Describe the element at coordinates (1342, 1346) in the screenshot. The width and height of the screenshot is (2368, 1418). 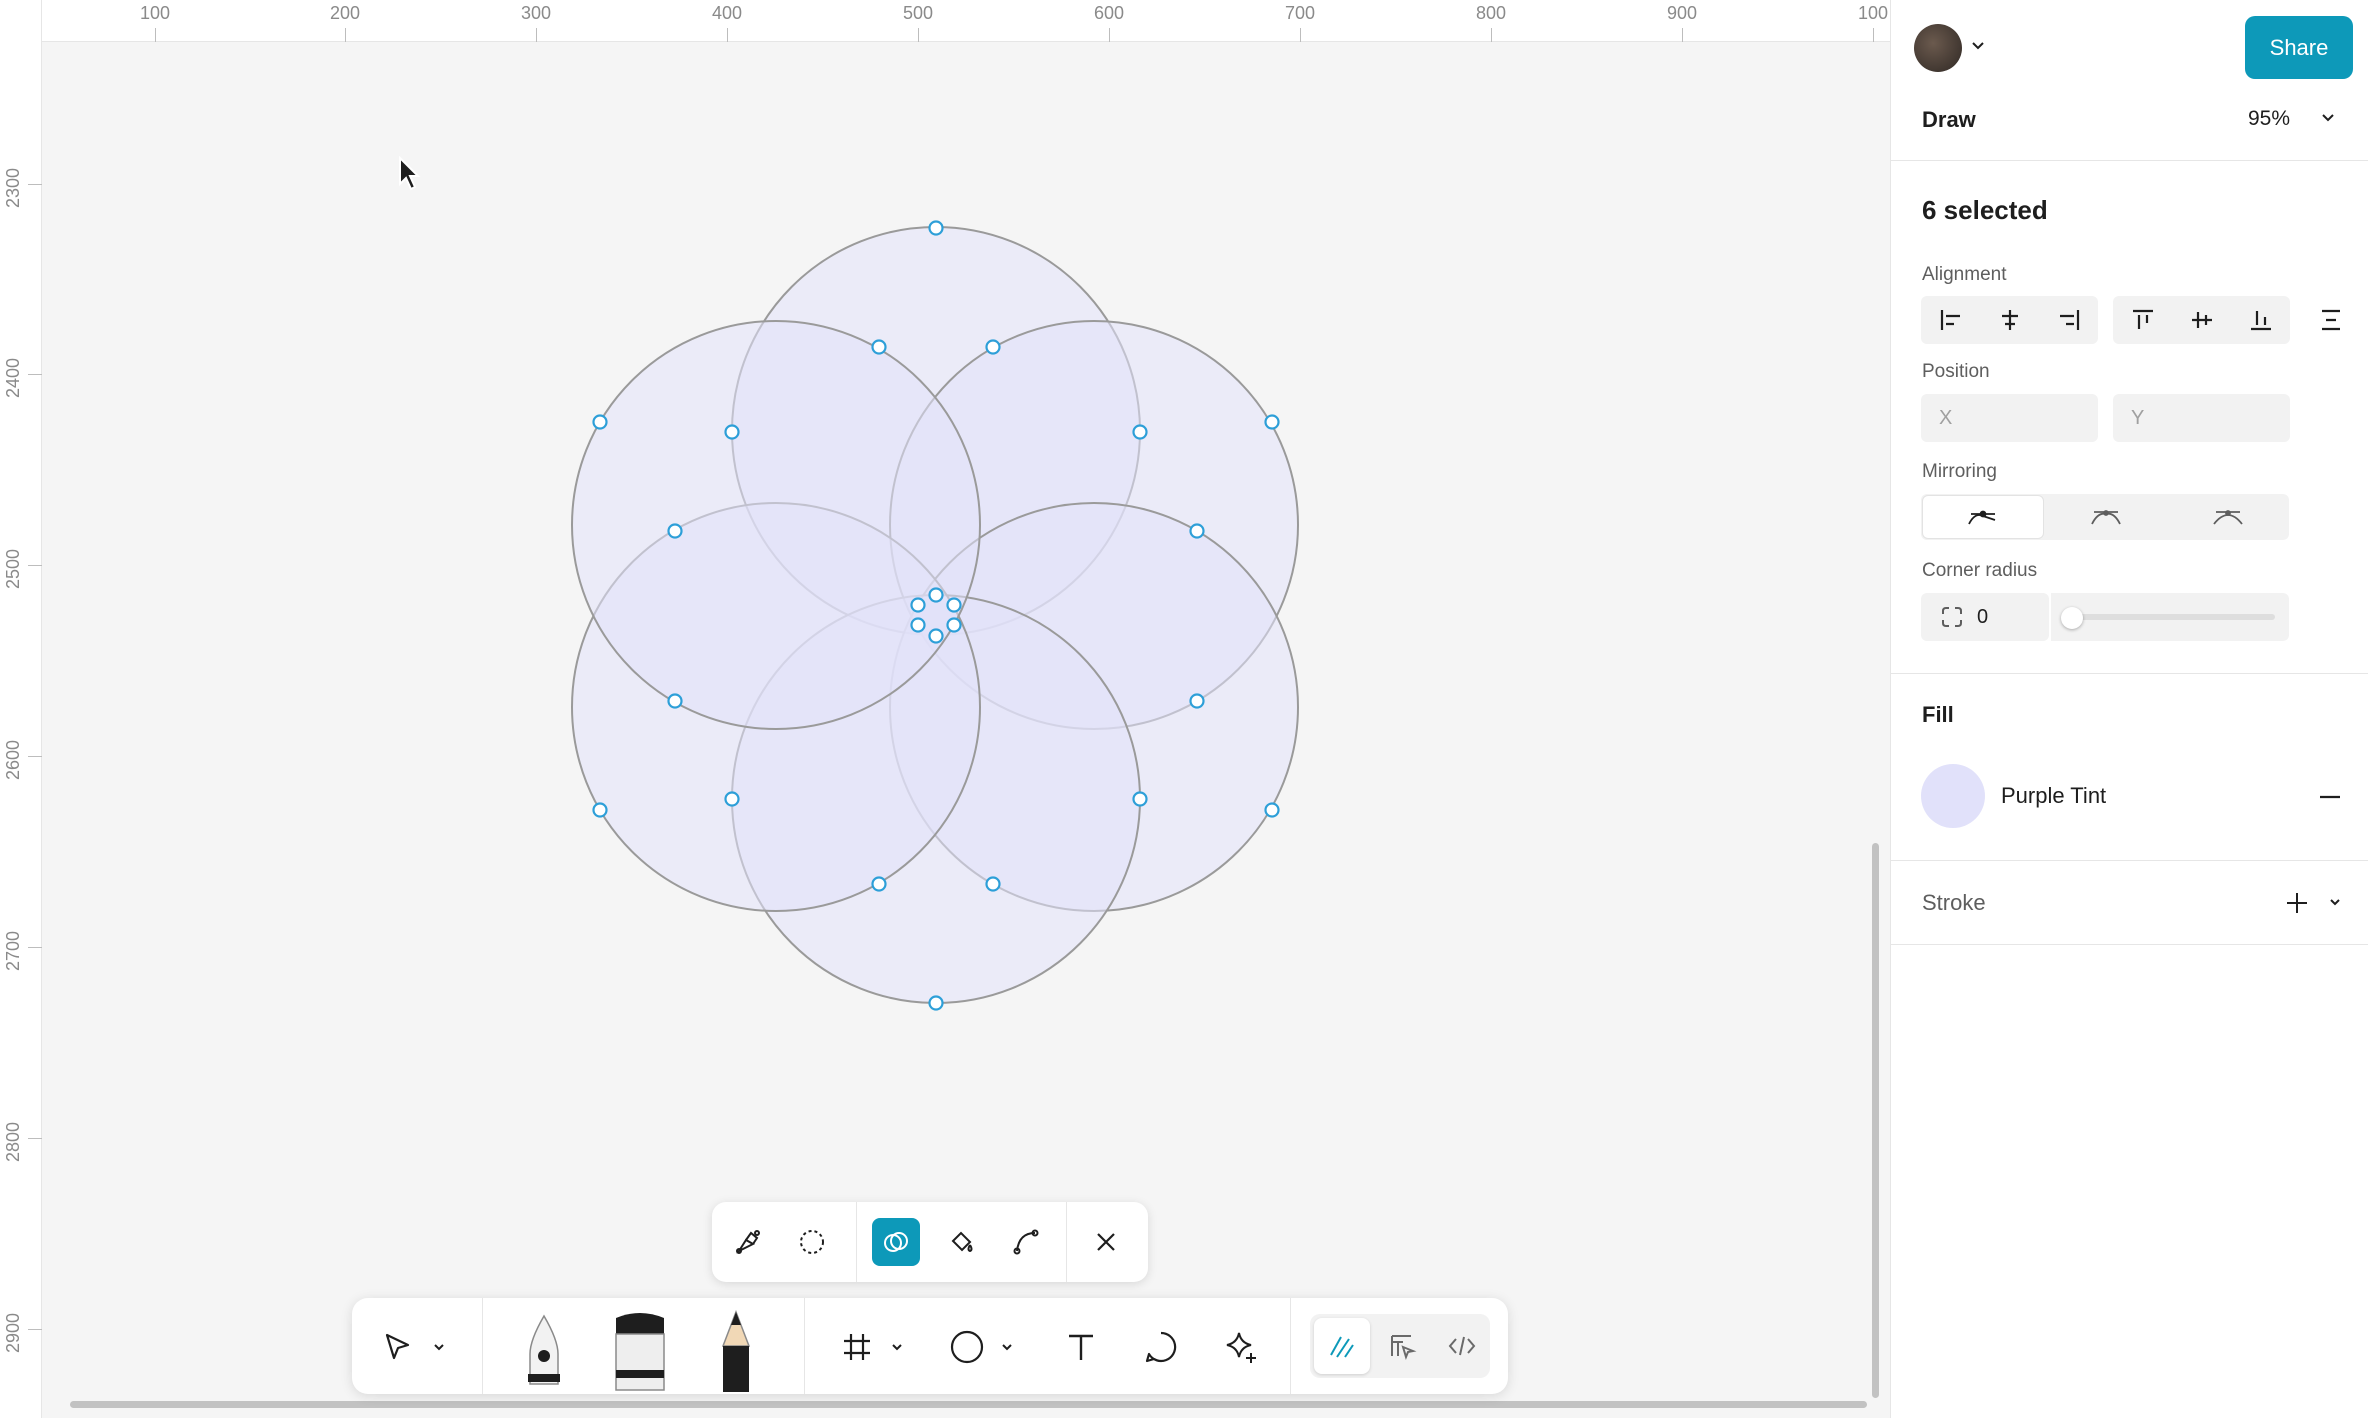
I see `draw-mode-icon` at that location.